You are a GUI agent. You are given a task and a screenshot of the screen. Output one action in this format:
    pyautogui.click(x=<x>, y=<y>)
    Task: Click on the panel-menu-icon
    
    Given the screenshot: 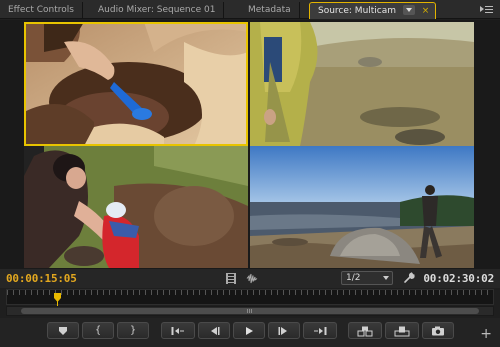 What is the action you would take?
    pyautogui.click(x=487, y=9)
    